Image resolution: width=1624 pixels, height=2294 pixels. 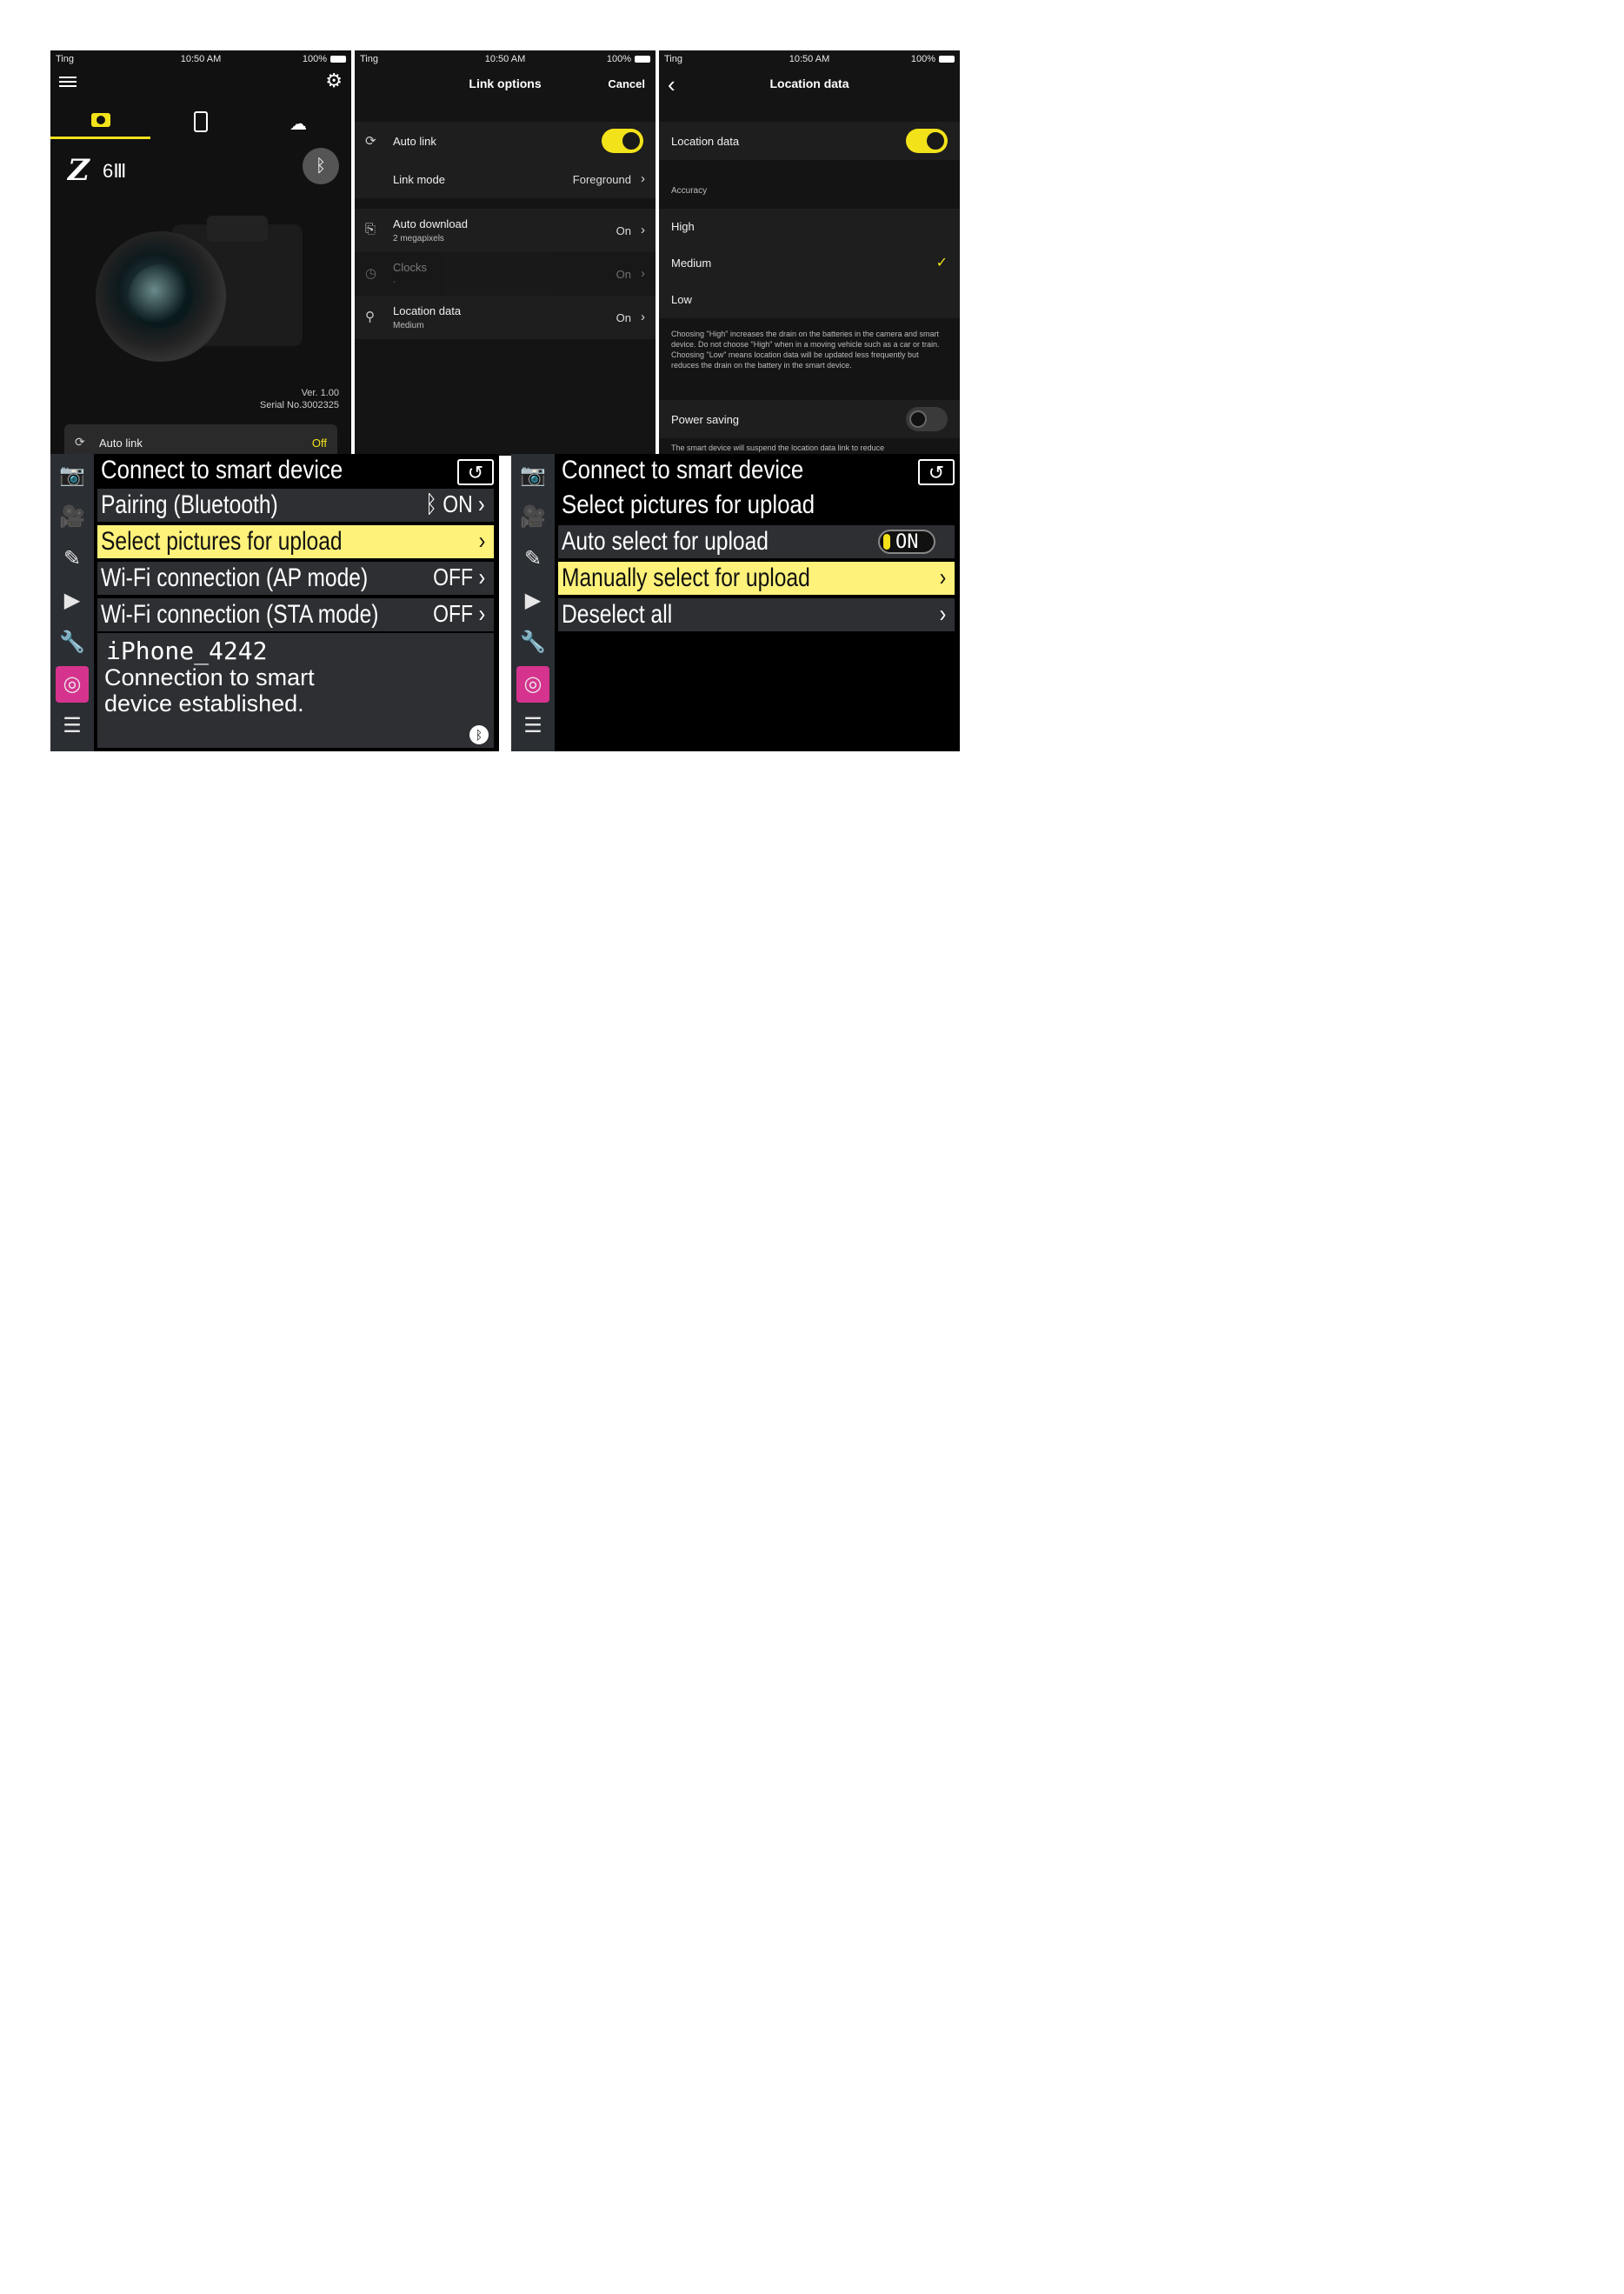 What do you see at coordinates (222, 470) in the screenshot?
I see `menu-title: Connect to smart device` at bounding box center [222, 470].